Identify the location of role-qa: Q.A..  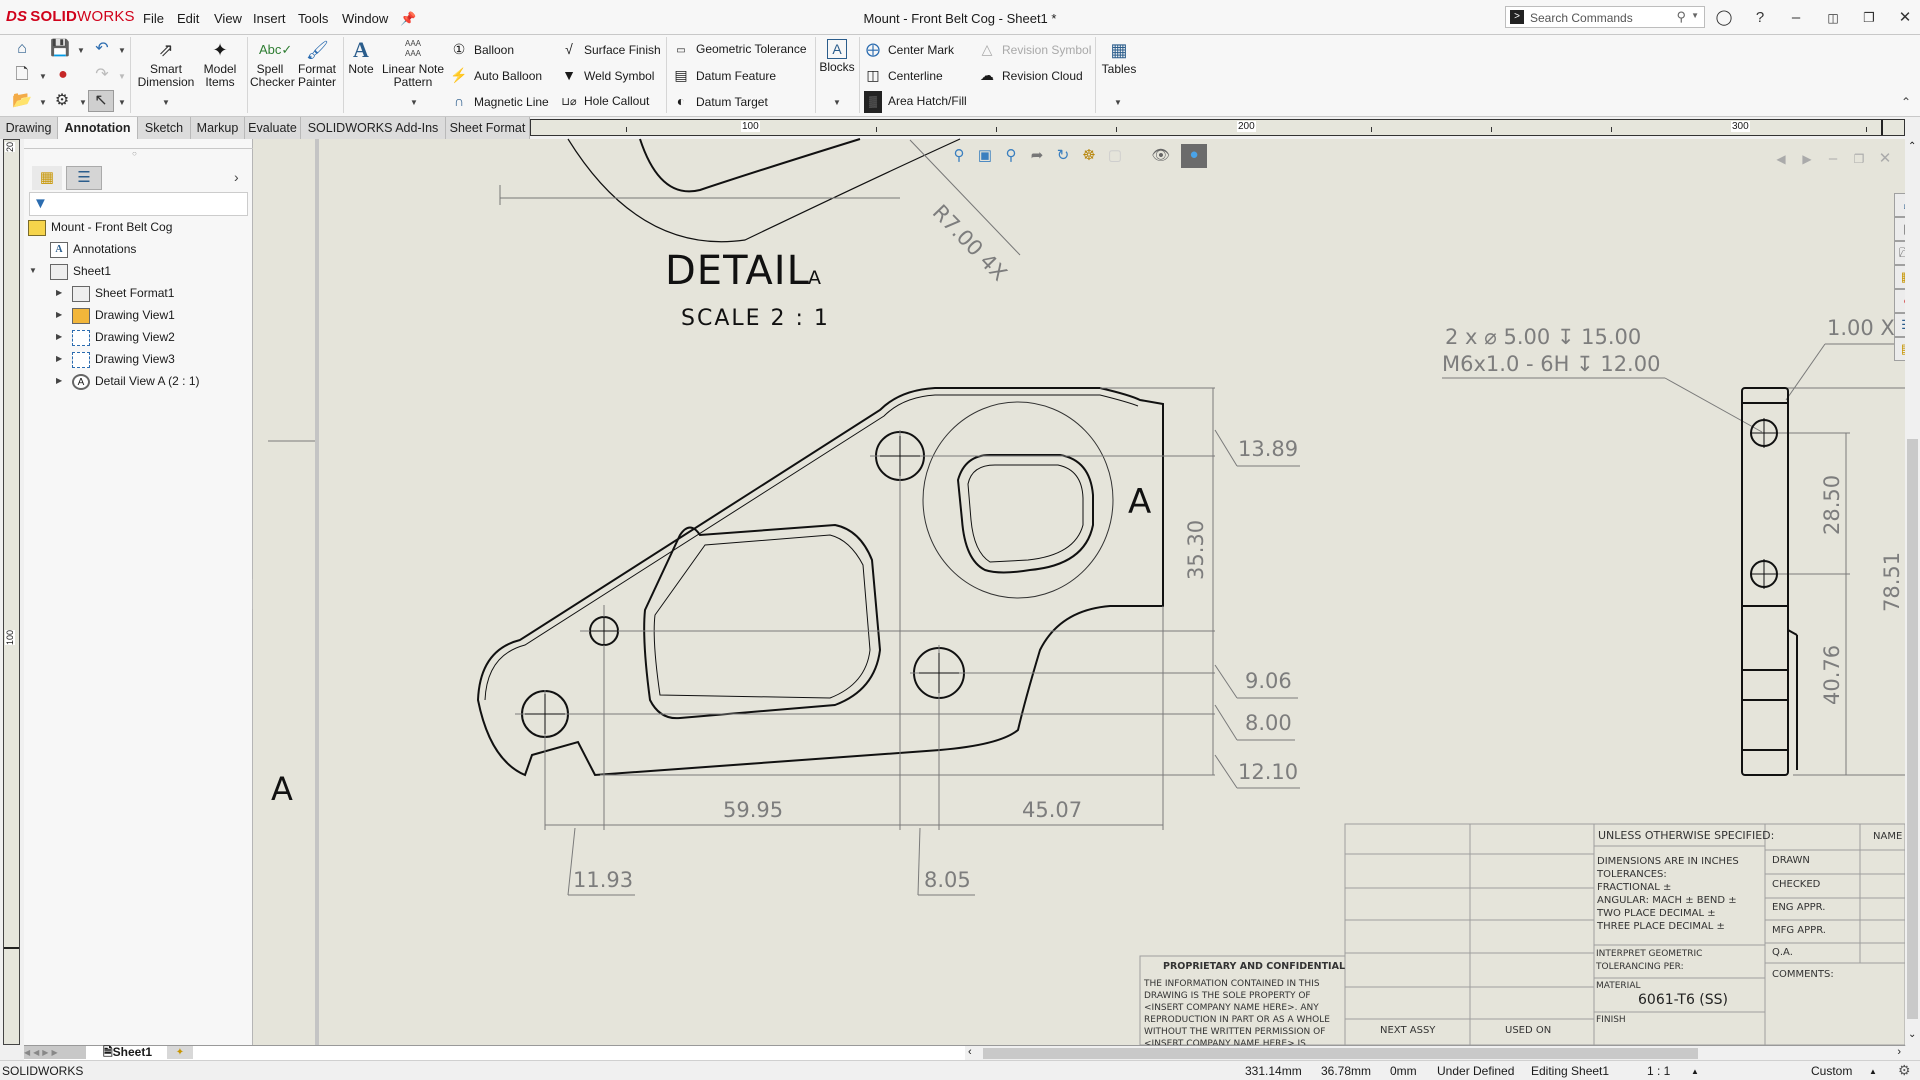
(1782, 952).